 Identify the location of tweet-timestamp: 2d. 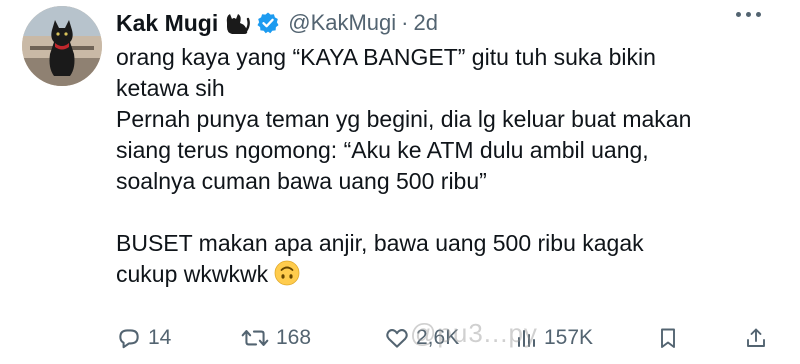
(426, 23).